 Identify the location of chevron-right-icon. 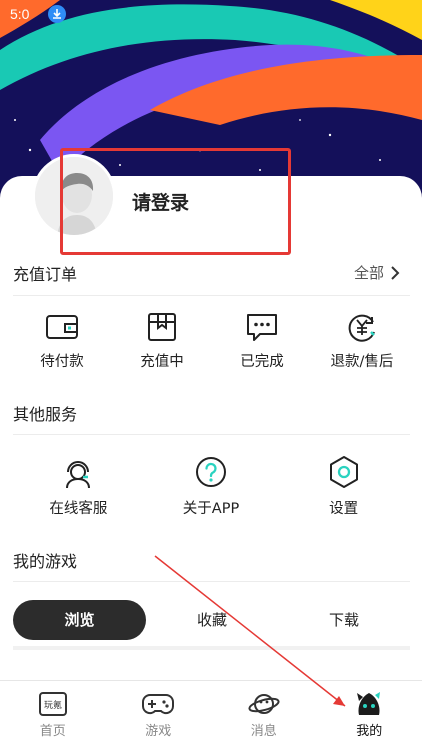
(395, 272).